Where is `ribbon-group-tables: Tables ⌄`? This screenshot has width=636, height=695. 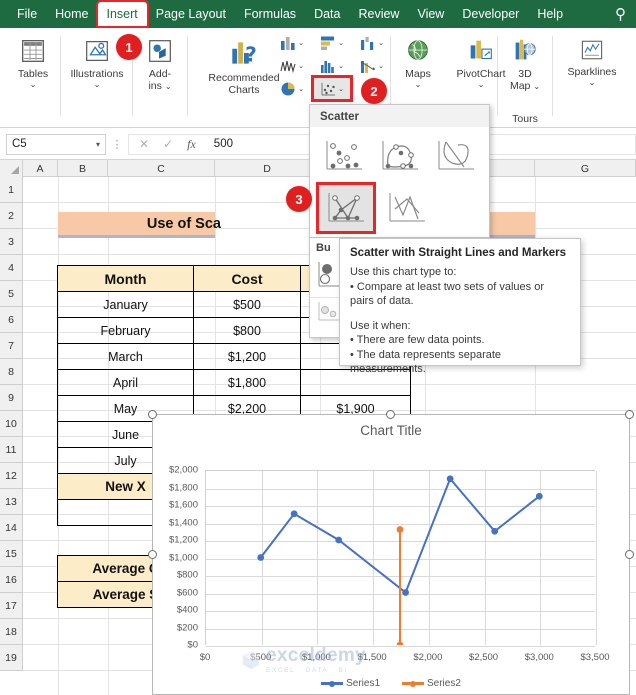
ribbon-group-tables: Tables ⌄ is located at coordinates (33, 77).